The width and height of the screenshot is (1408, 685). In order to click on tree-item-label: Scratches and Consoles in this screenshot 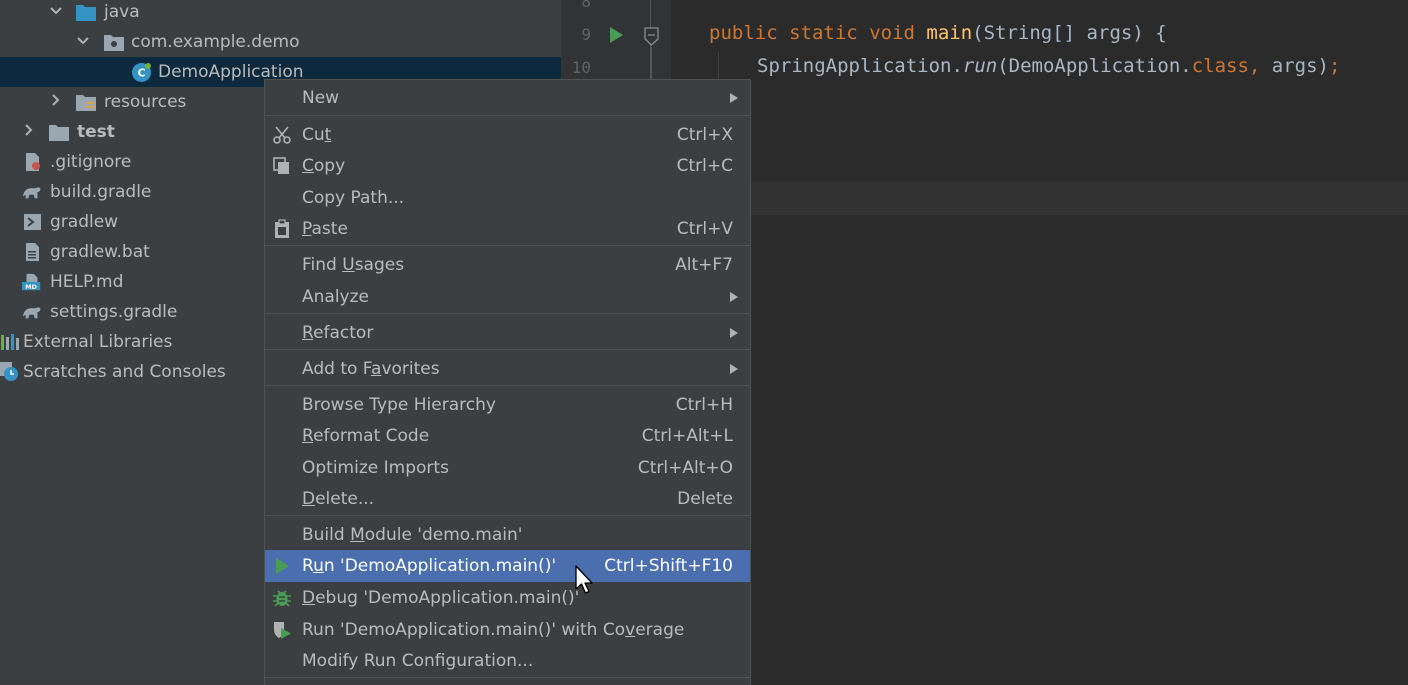, I will do `click(124, 372)`.